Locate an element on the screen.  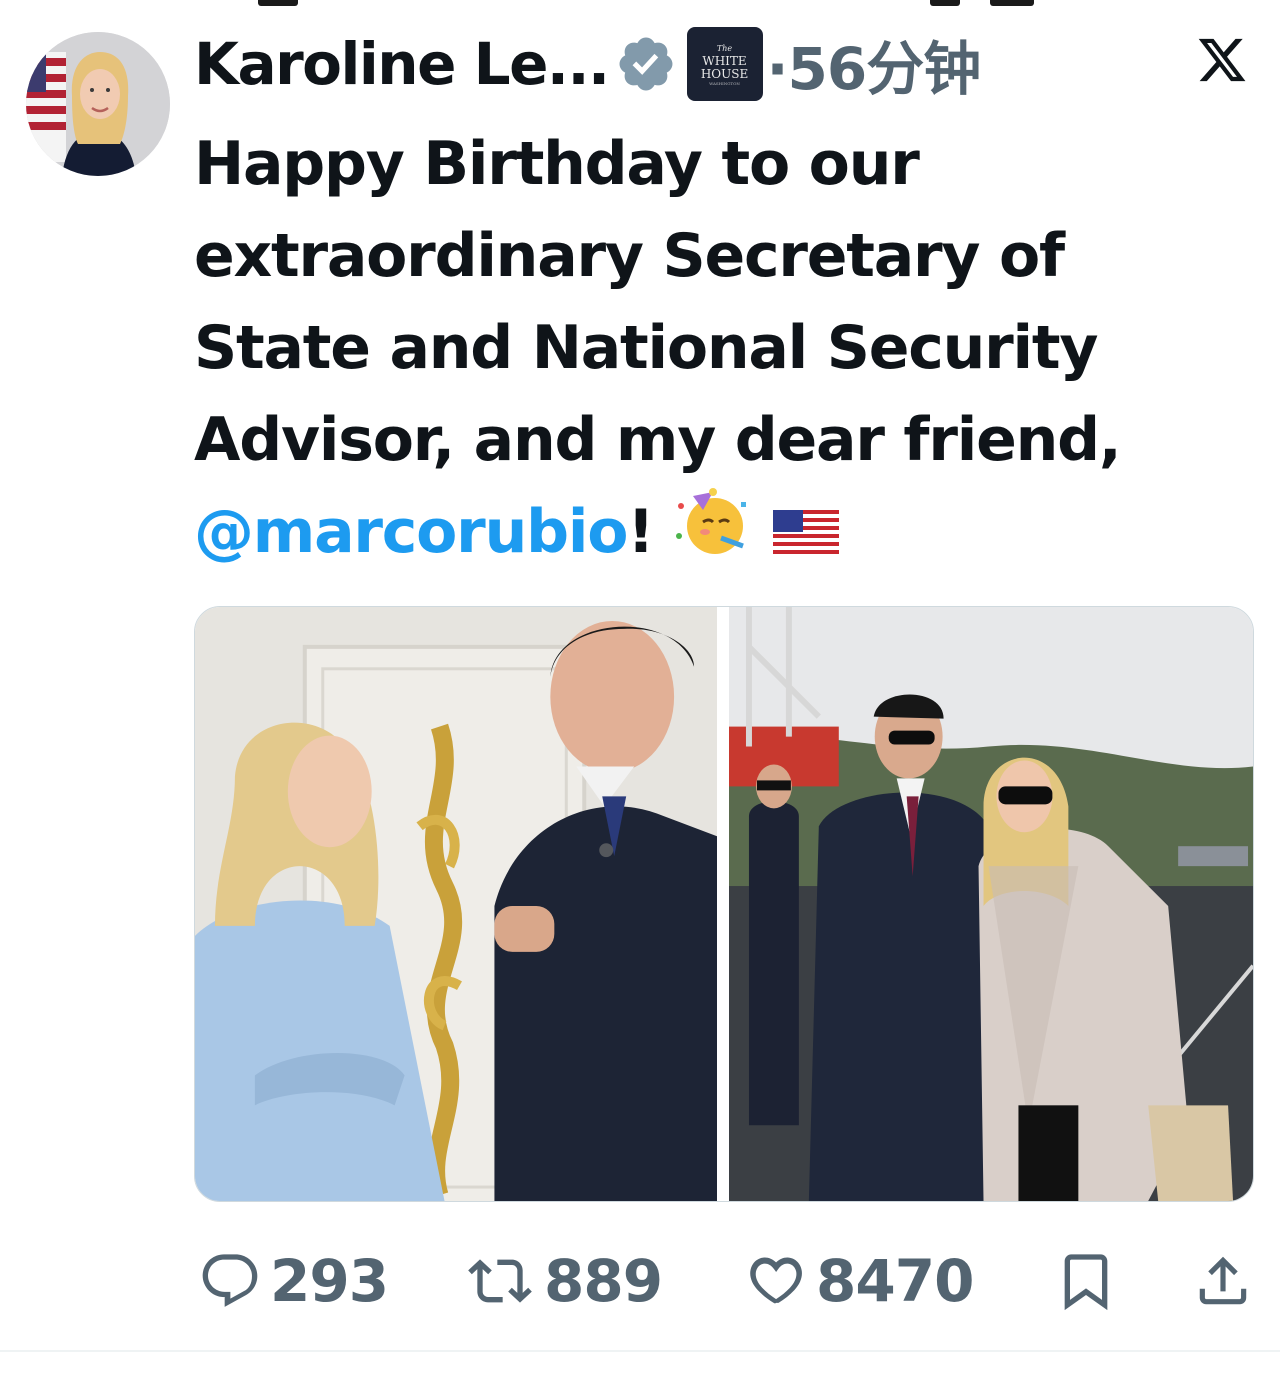
photo-divider is located at coordinates (723, 904).